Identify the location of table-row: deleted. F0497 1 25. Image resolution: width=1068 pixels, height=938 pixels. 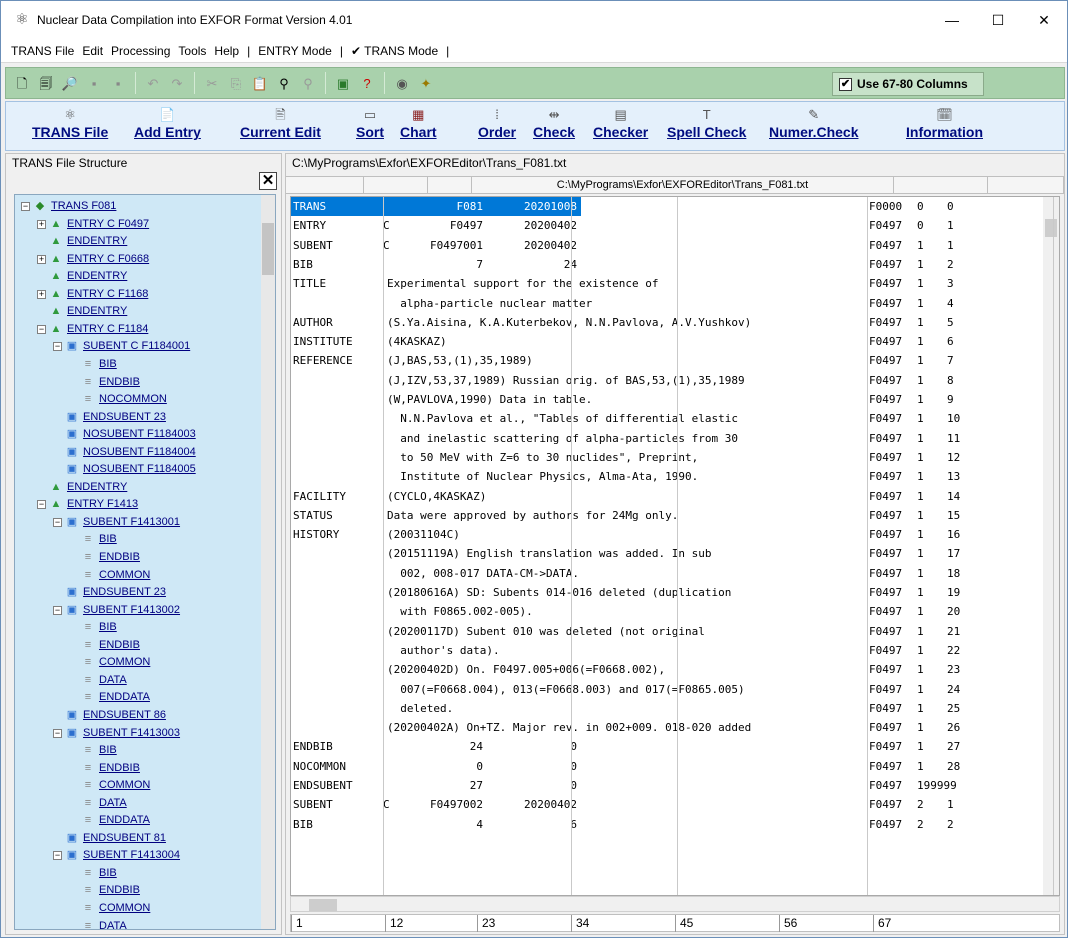
(668, 708).